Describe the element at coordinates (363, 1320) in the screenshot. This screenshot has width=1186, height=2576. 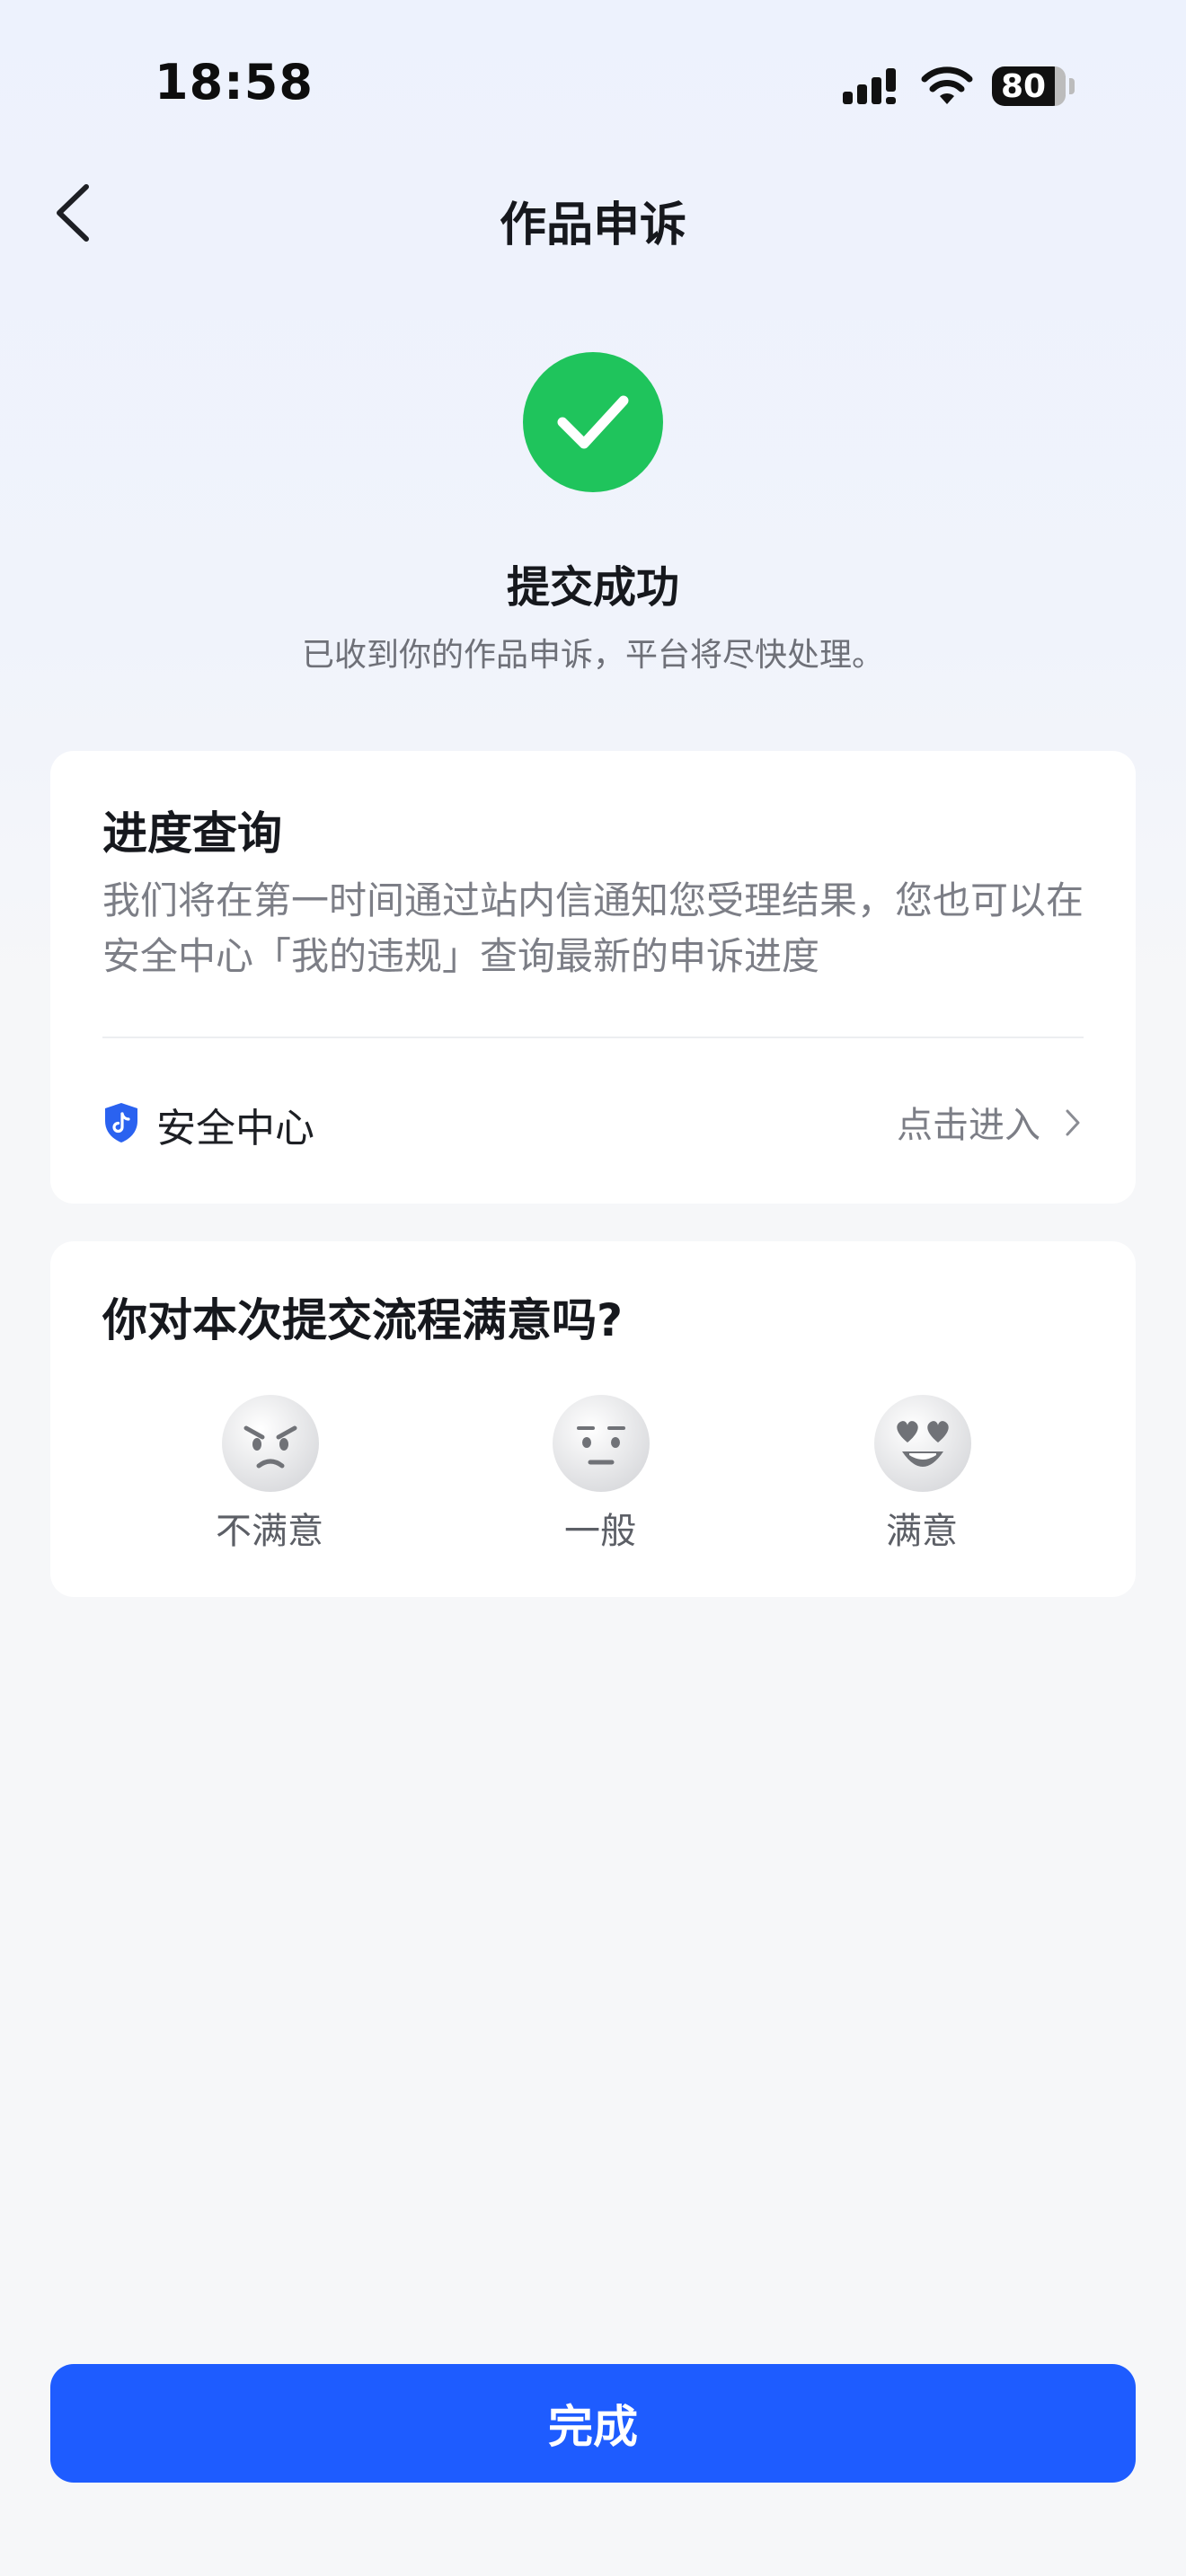
I see `survey-question: 你对本次提交流程满意吗?` at that location.